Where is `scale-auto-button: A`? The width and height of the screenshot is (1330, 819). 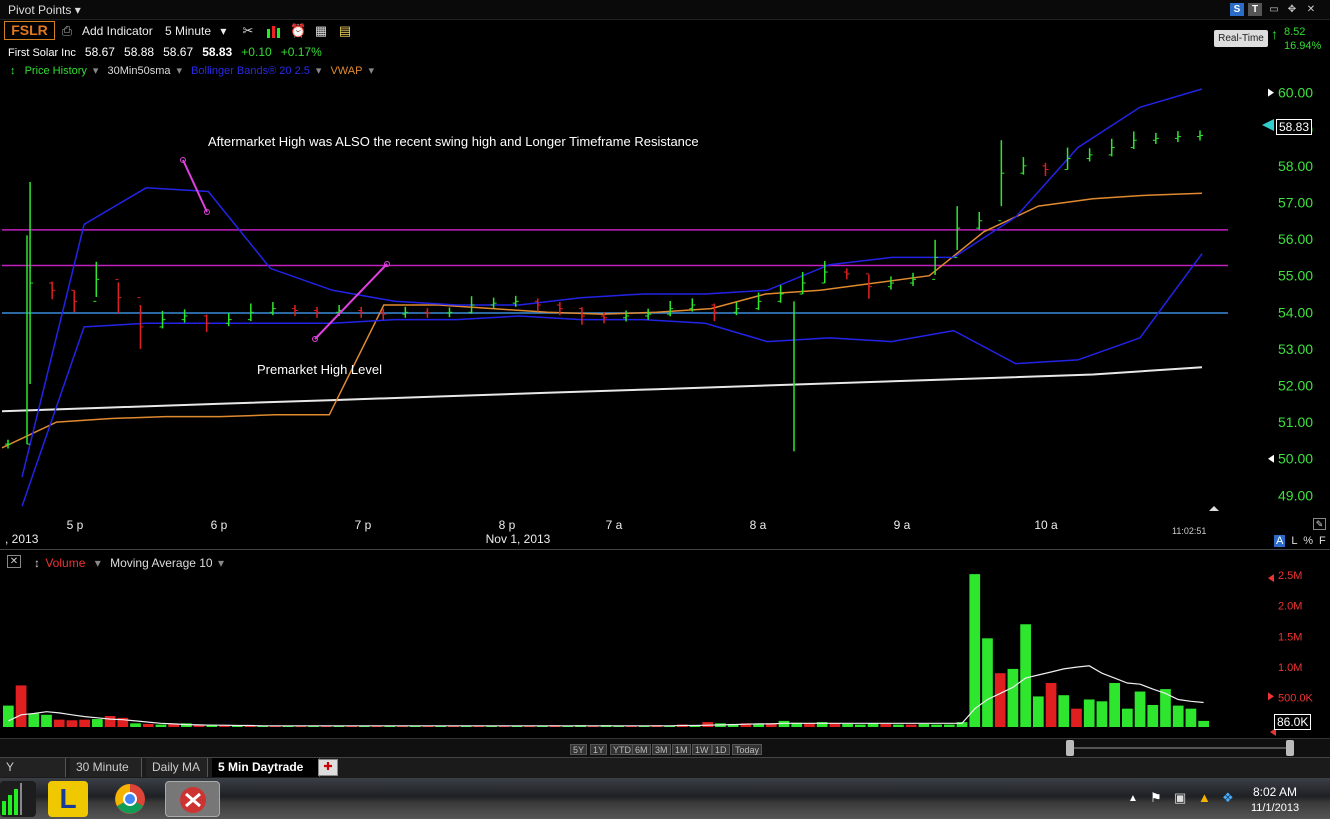
scale-auto-button: A is located at coordinates (1280, 541).